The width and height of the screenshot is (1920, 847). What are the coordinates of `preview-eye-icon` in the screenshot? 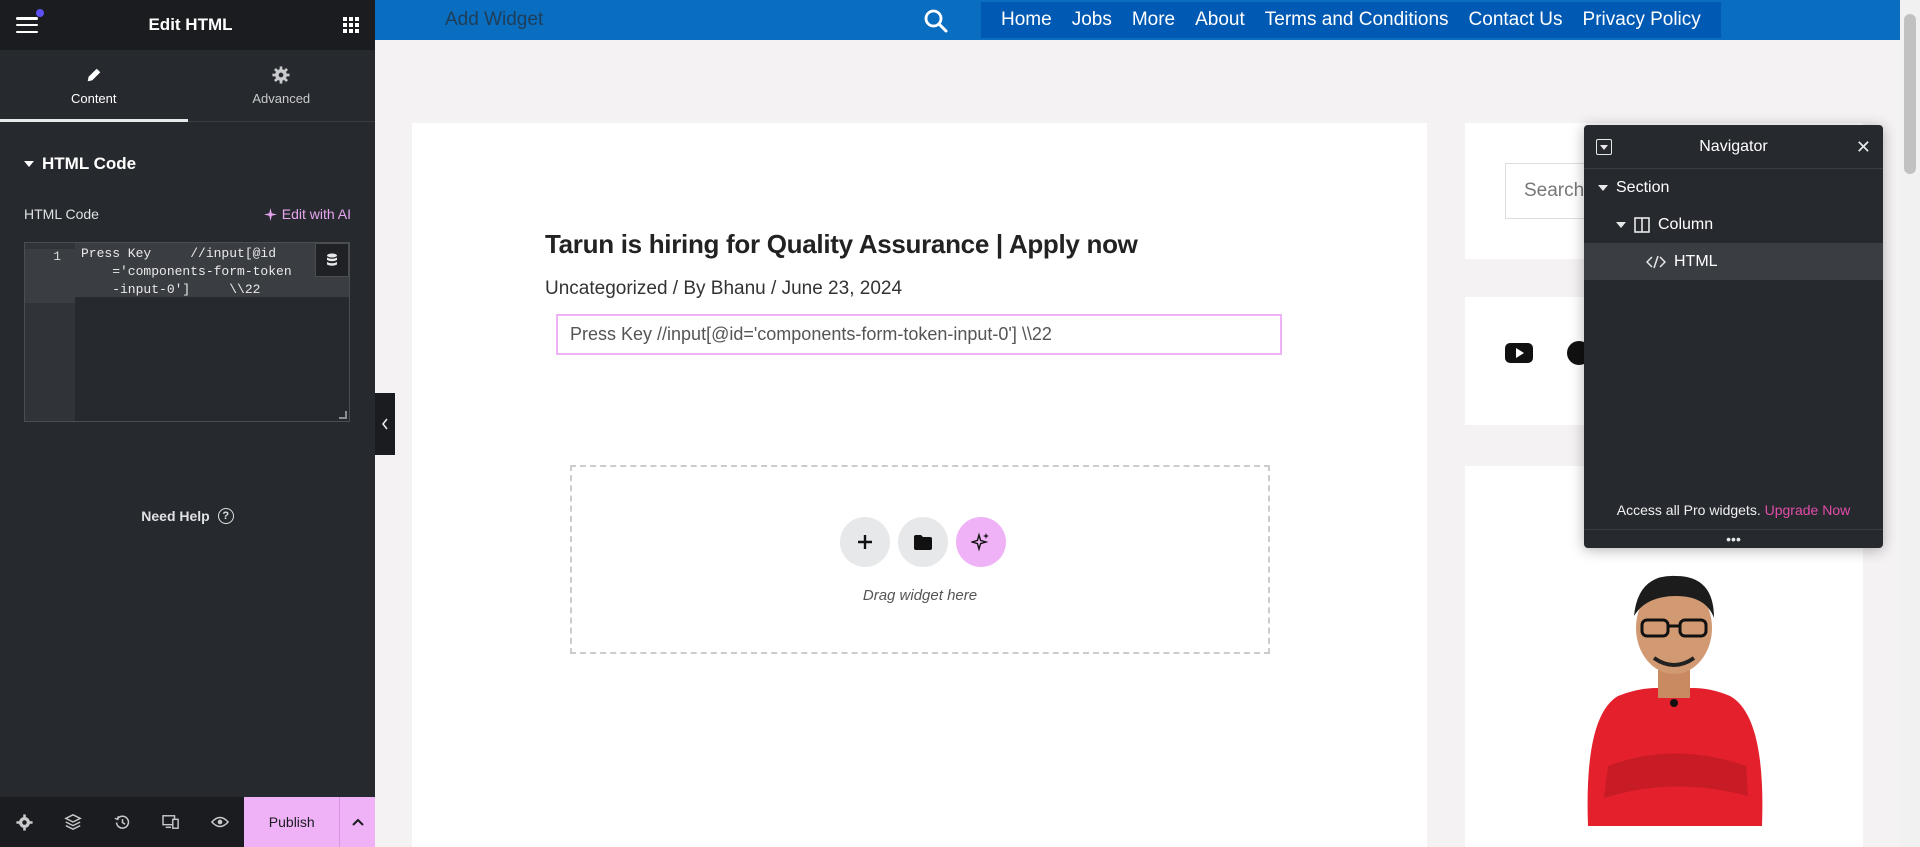 It's located at (219, 822).